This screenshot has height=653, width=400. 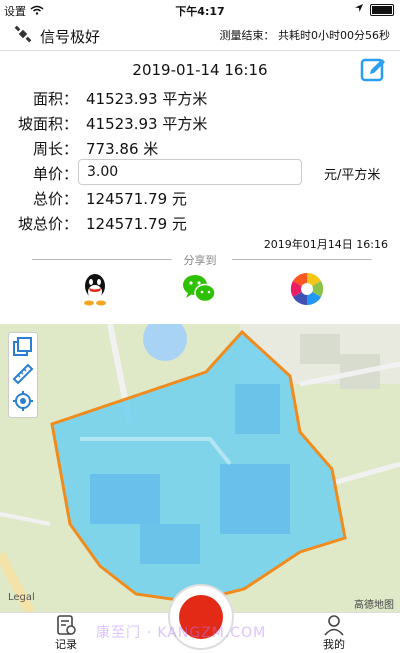 I want to click on ruler-icon, so click(x=23, y=374).